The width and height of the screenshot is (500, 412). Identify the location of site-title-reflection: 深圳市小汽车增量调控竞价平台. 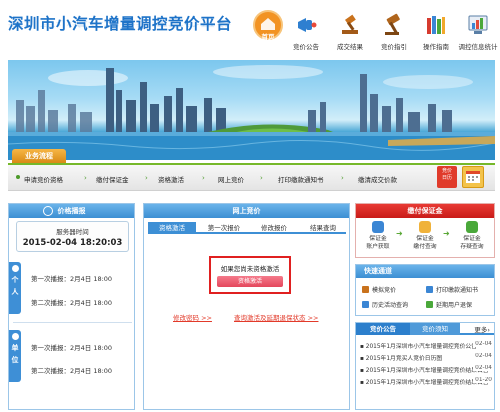
(120, 23).